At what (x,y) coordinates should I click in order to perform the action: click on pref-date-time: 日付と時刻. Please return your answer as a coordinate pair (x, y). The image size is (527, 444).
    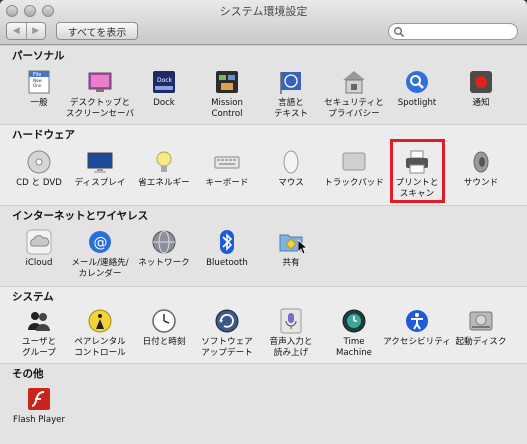
    Looking at the image, I should click on (164, 328).